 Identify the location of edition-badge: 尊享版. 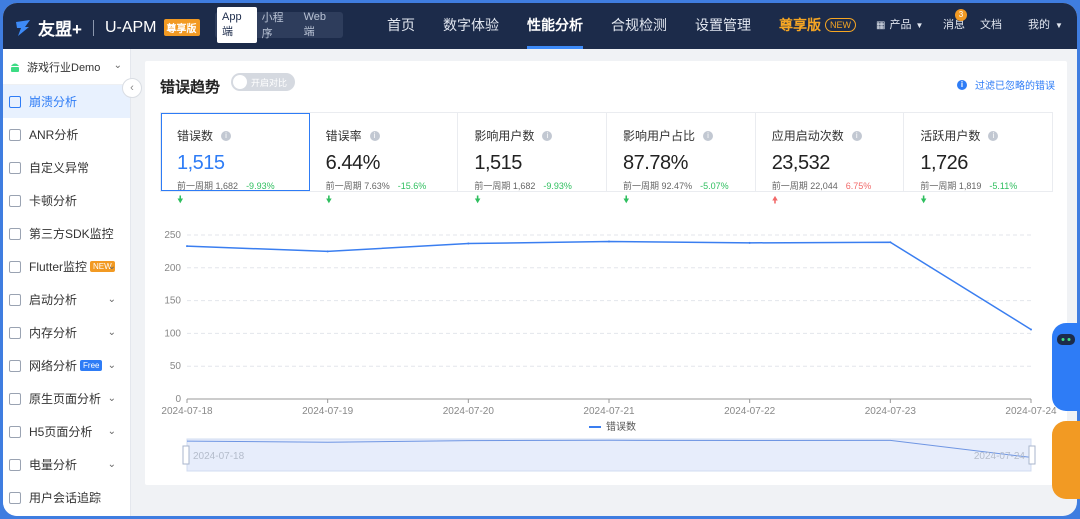
(181, 27).